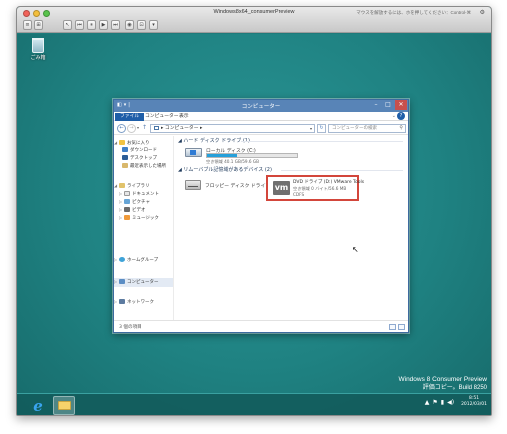 The height and width of the screenshot is (434, 507). Describe the element at coordinates (125, 165) in the screenshot. I see `recent-places-icon` at that location.